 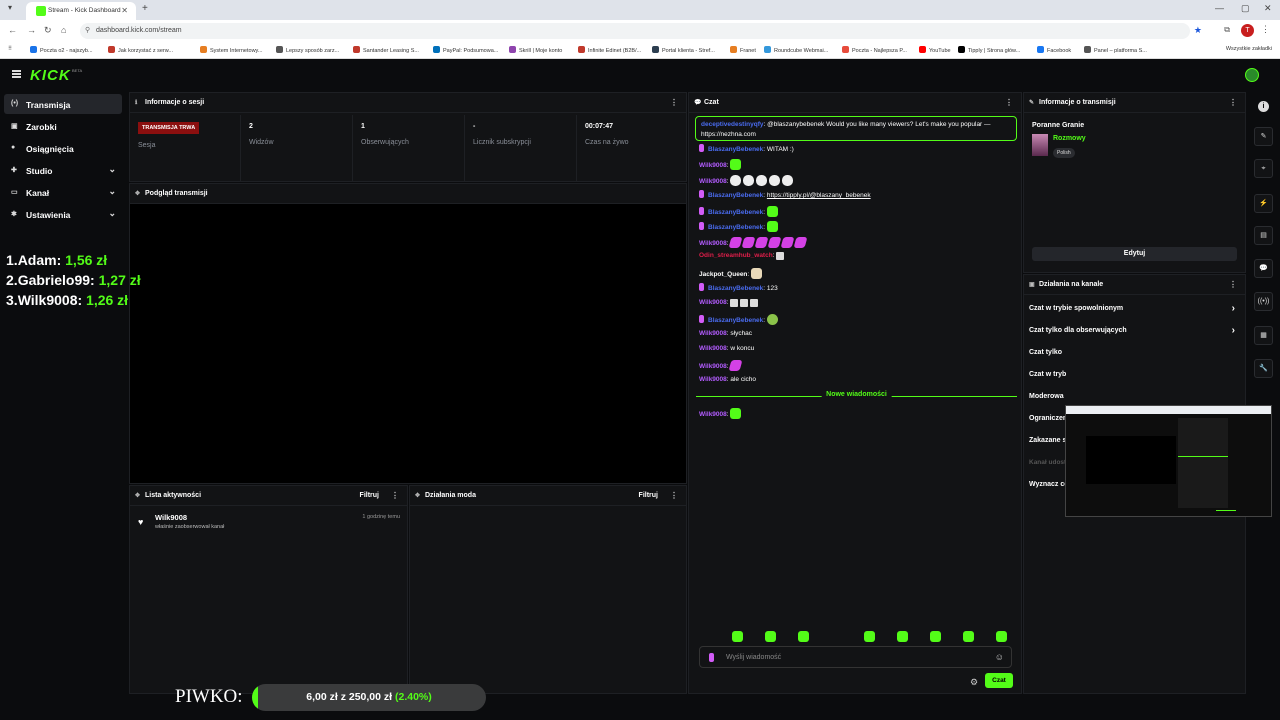 What do you see at coordinates (736, 255) in the screenshot?
I see `chat-username: Odin_streamhub_watch` at bounding box center [736, 255].